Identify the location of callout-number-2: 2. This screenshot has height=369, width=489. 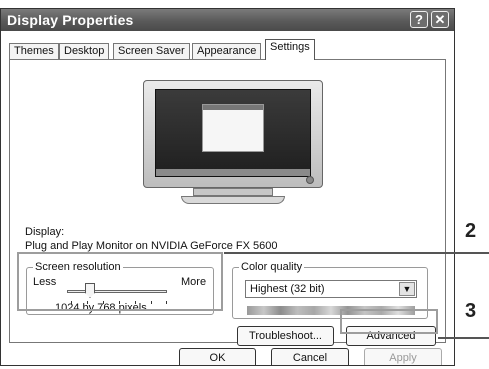
(471, 231).